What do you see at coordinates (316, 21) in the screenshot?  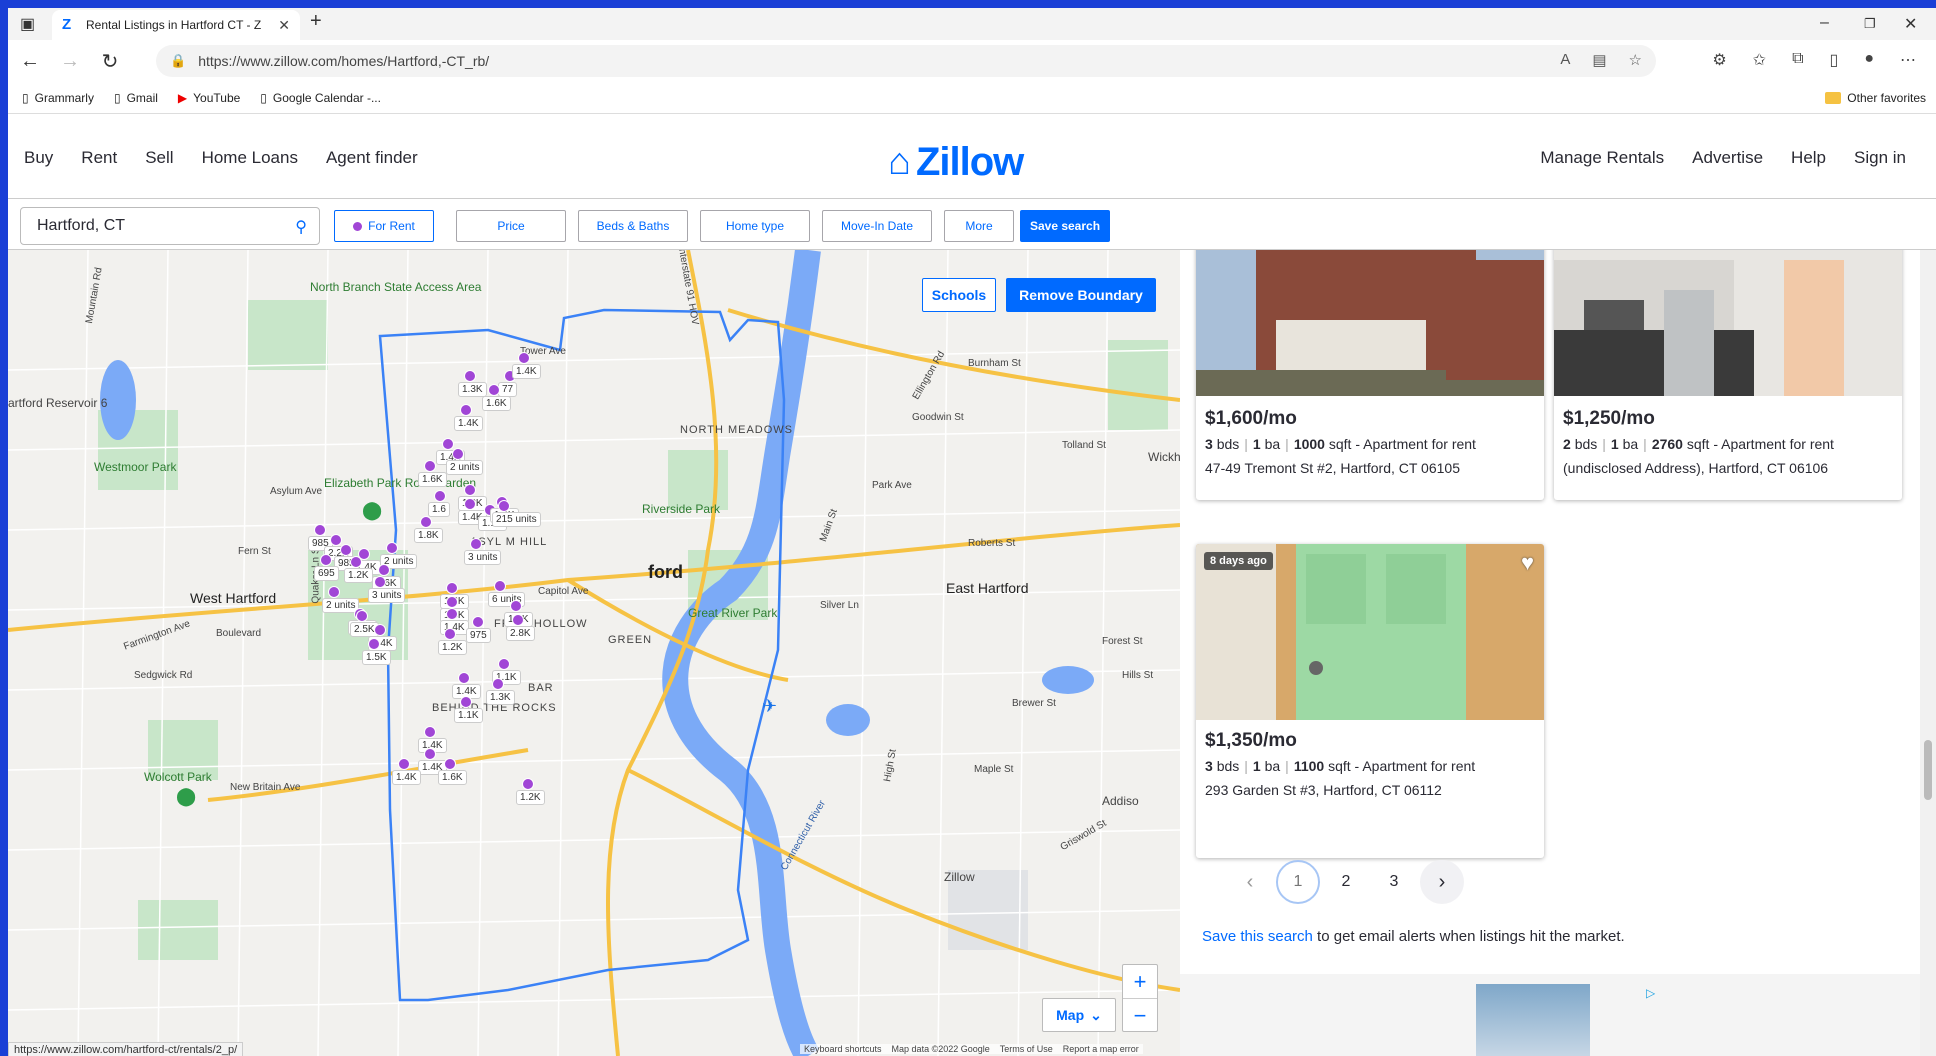 I see `new-tab-icon: +` at bounding box center [316, 21].